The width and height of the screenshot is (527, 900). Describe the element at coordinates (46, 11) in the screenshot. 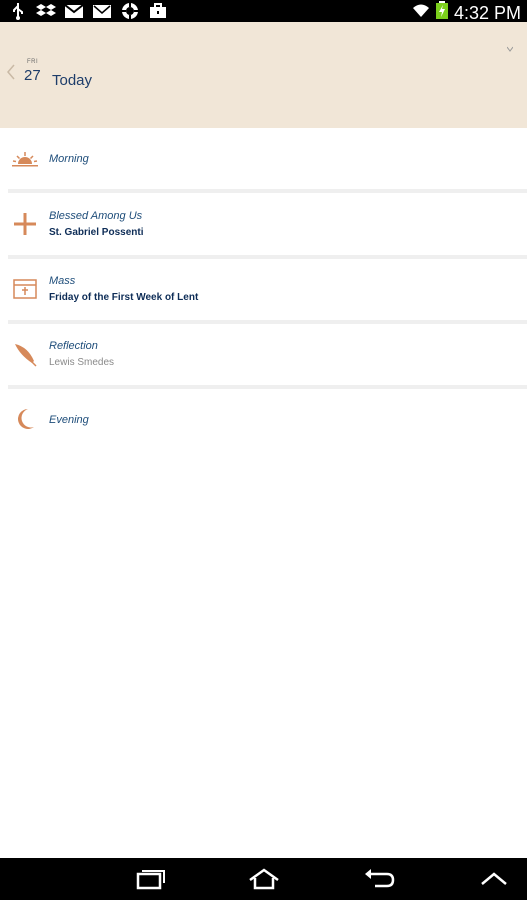

I see `dropbox-icon` at that location.